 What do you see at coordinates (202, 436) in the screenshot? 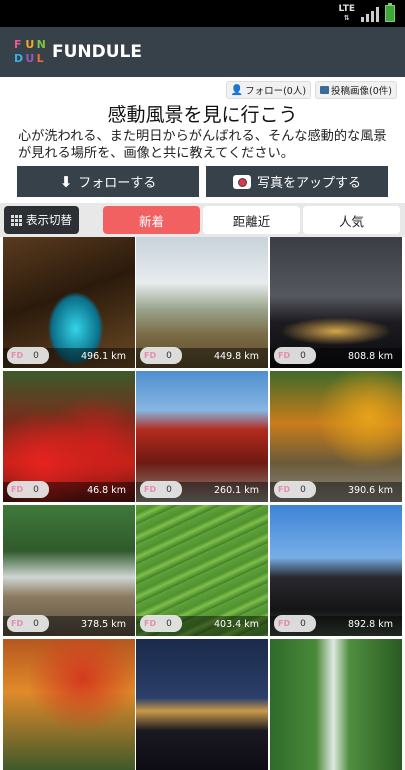
I see `photo-tile: FD 0 260.1 km` at bounding box center [202, 436].